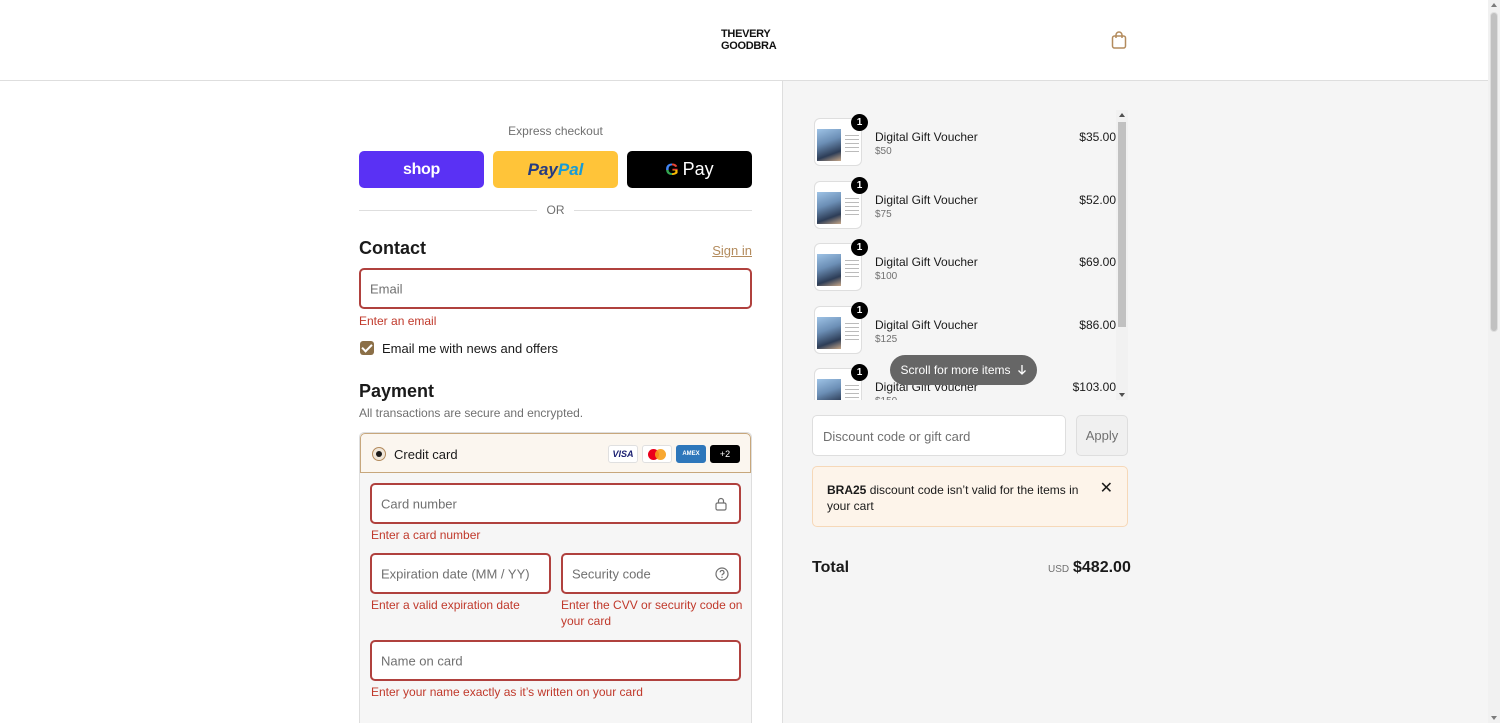  Describe the element at coordinates (722, 574) in the screenshot. I see `help-icon` at that location.